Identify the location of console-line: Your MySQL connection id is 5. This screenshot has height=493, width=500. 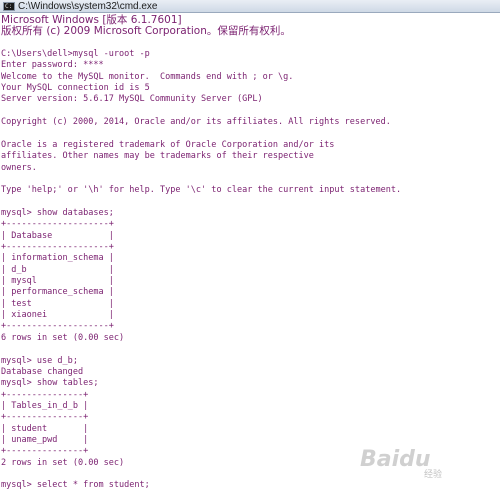
(75, 88).